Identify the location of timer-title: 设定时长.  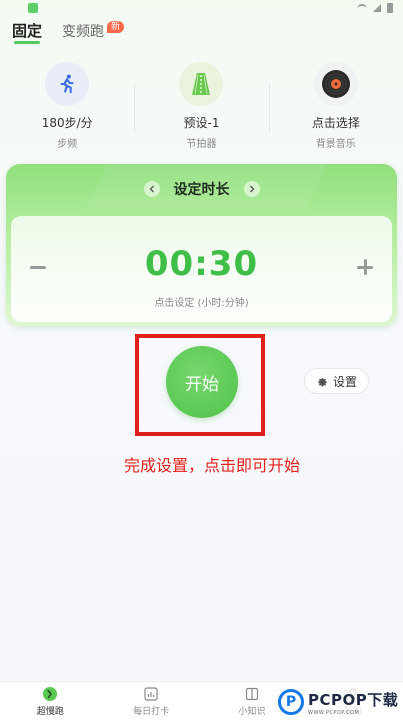
(201, 190).